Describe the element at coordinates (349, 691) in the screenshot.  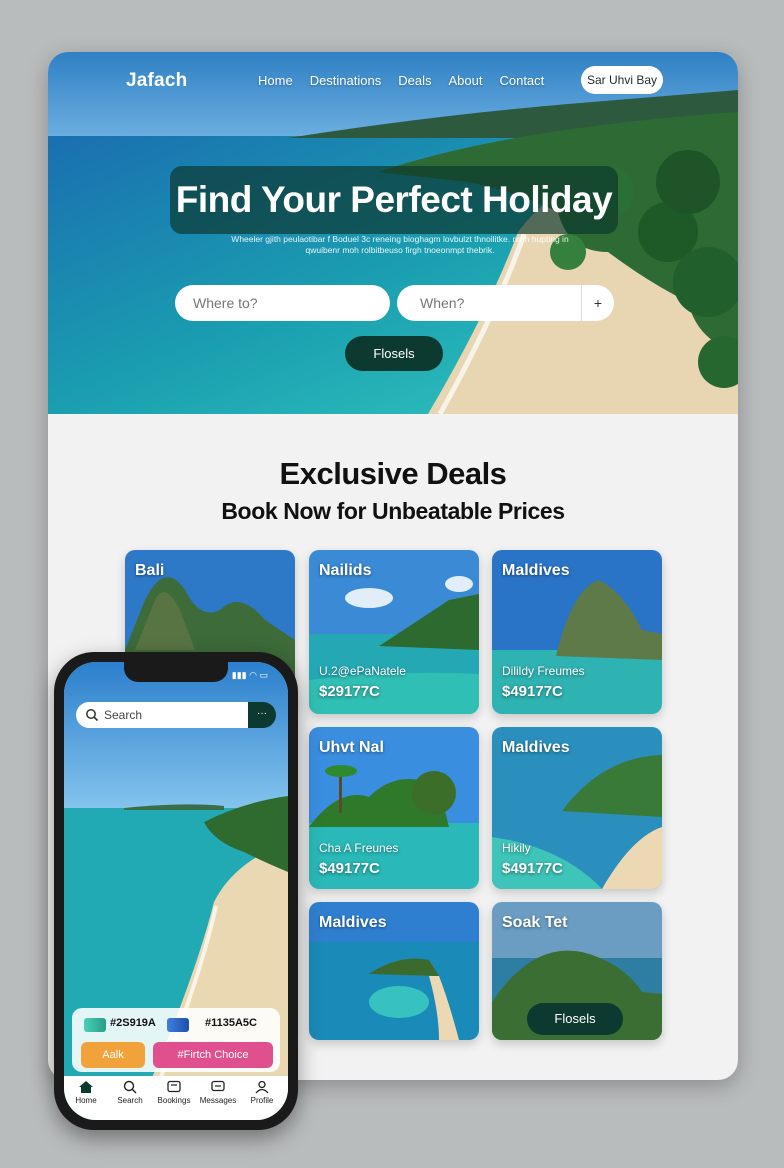
I see `card-price: $29177C` at that location.